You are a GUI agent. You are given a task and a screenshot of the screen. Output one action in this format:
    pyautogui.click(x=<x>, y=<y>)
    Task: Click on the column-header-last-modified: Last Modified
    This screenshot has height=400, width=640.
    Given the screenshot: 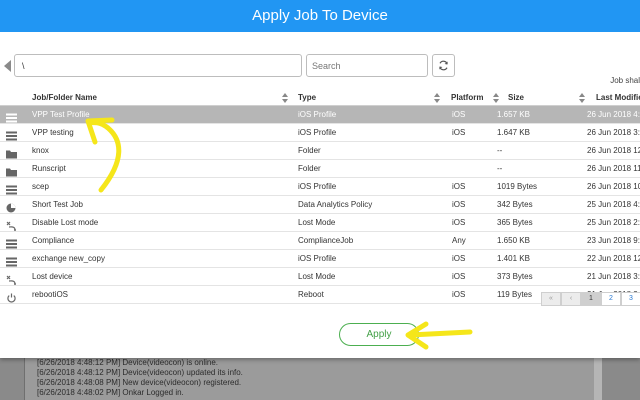 What is the action you would take?
    pyautogui.click(x=618, y=98)
    